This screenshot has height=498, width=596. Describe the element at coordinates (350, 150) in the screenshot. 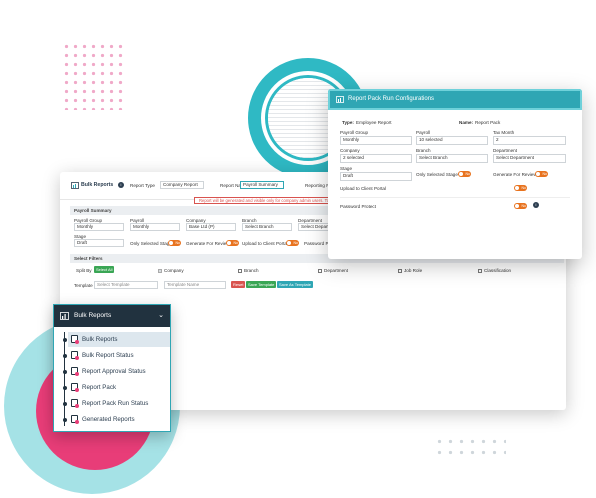

I see `company-label: Company` at that location.